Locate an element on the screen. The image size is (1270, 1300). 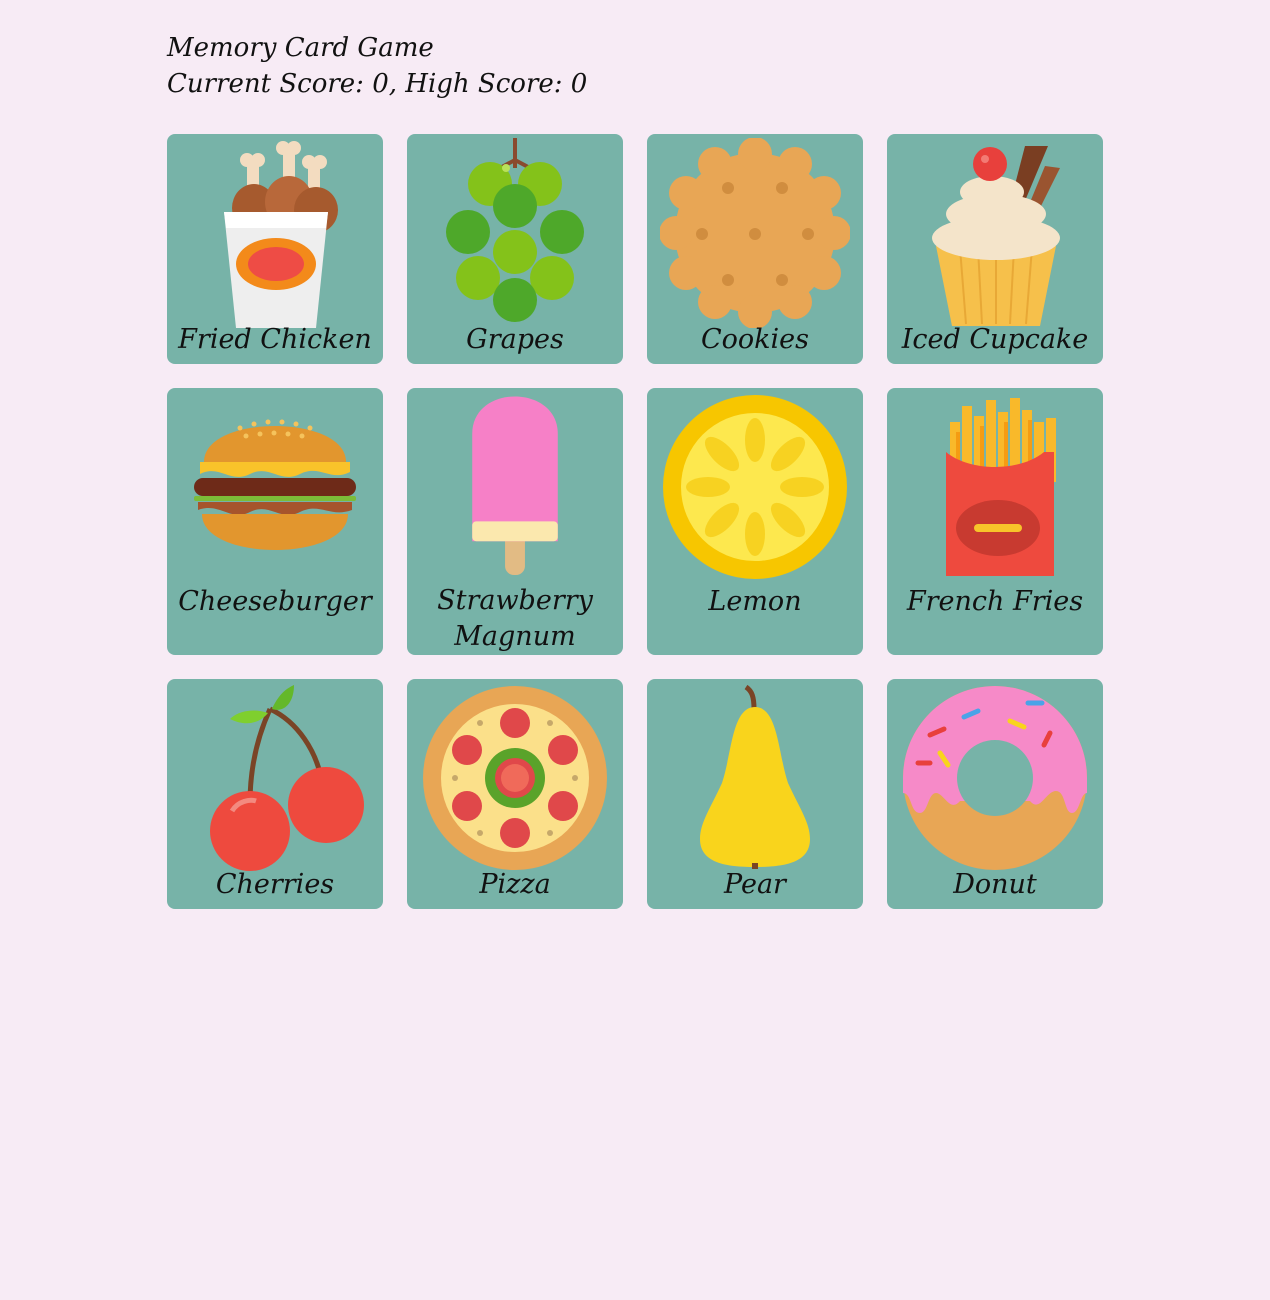
card-label: Pizza is located at coordinates (515, 884).